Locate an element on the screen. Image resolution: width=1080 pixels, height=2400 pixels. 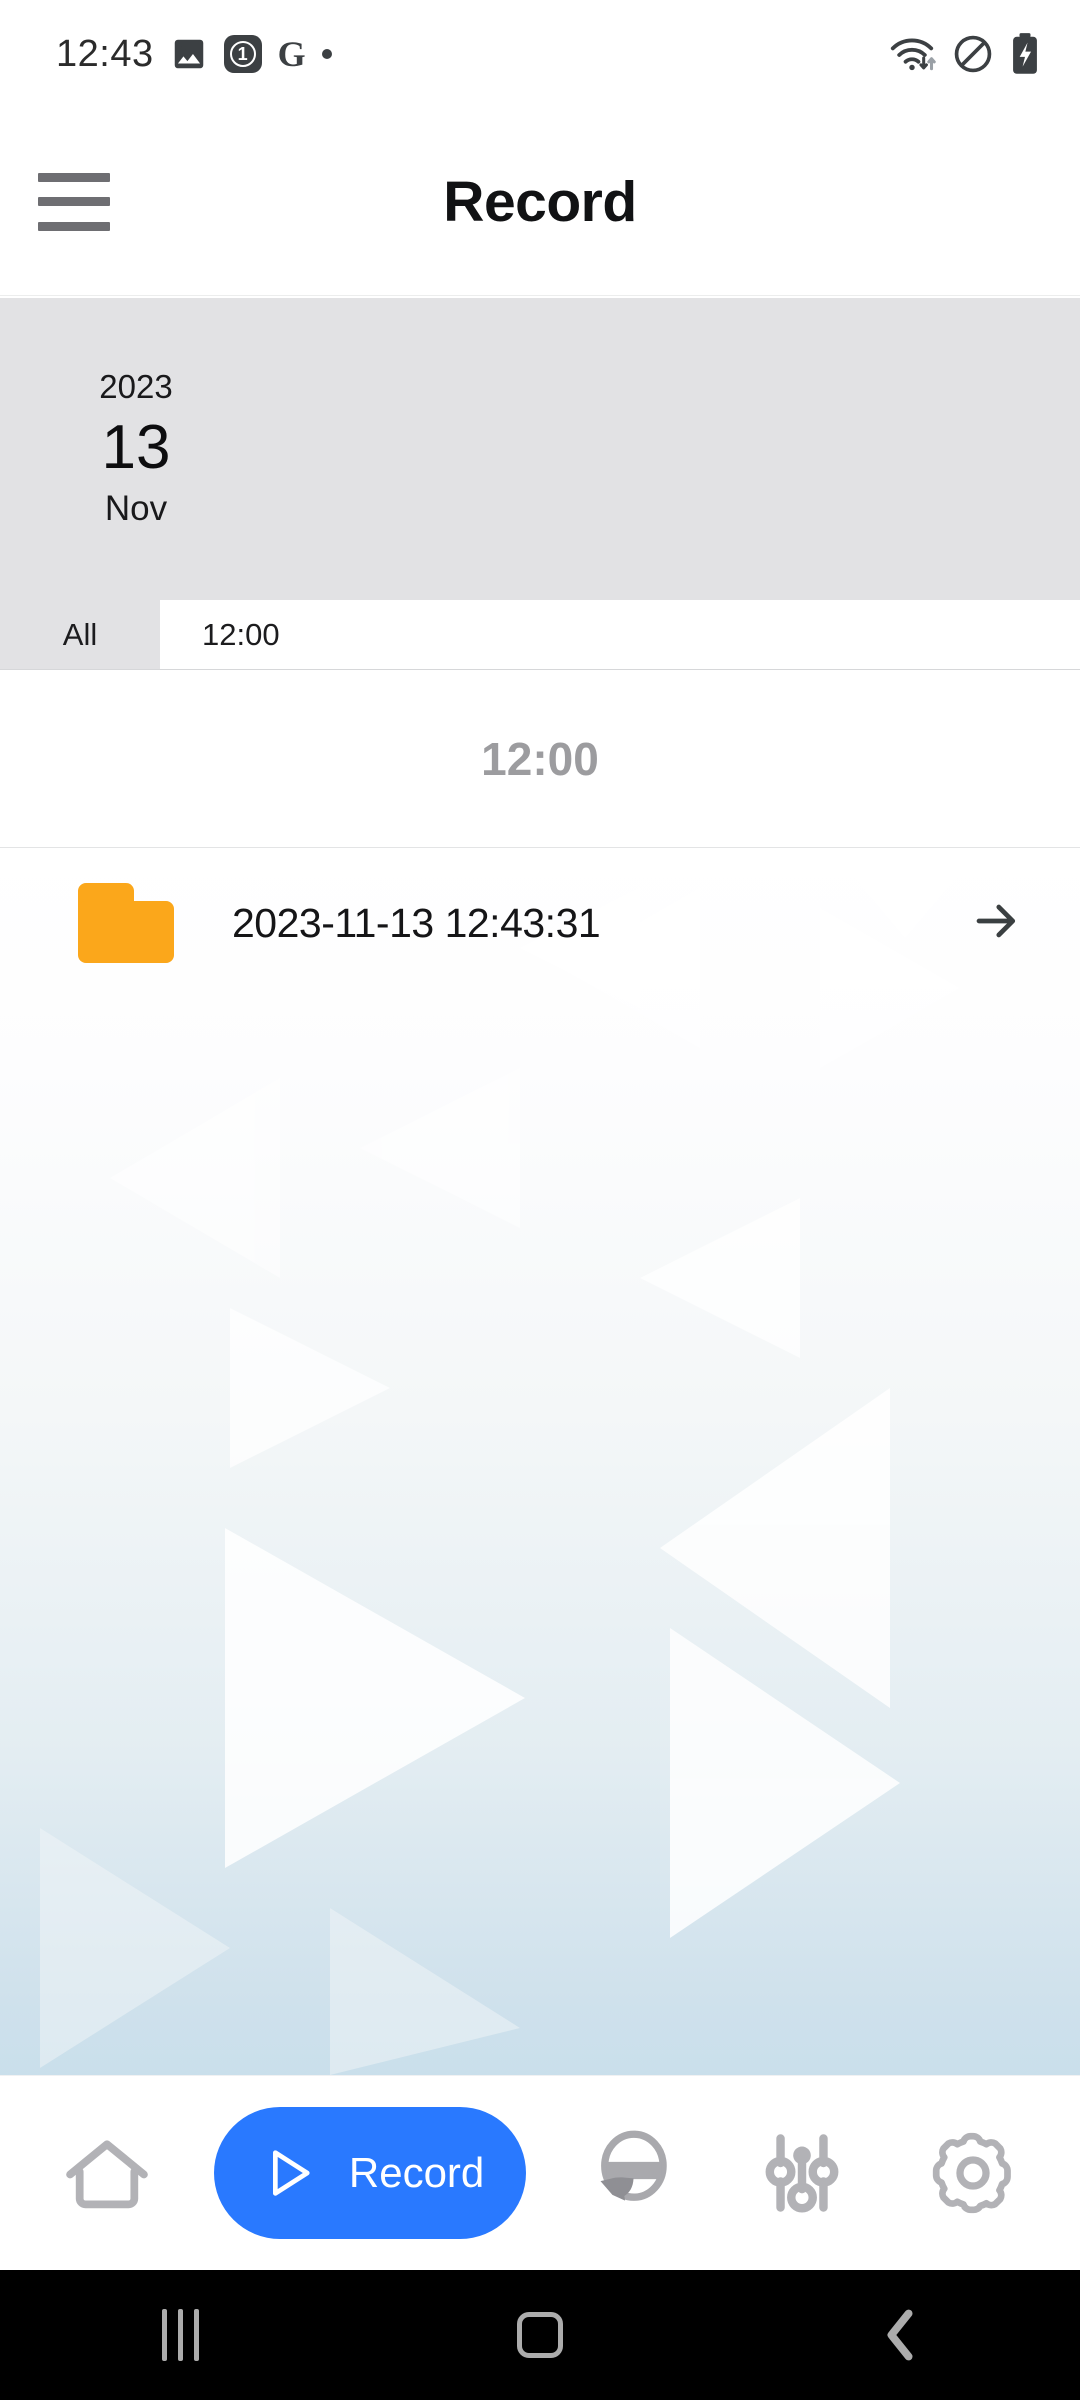
image-icon is located at coordinates (188, 54).